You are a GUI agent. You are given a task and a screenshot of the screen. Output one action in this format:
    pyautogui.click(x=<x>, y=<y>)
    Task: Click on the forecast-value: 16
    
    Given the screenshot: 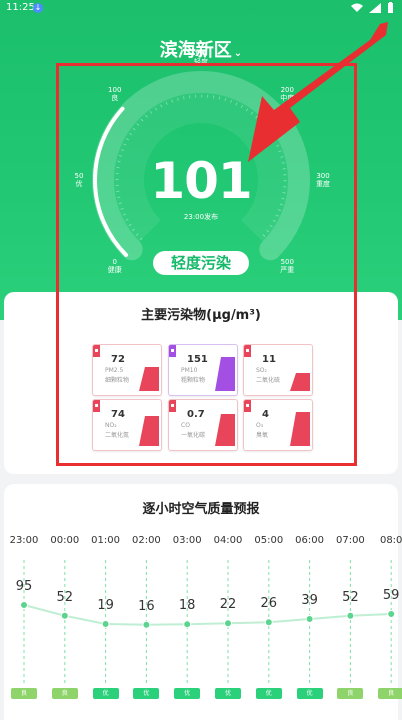 What is the action you would take?
    pyautogui.click(x=146, y=606)
    